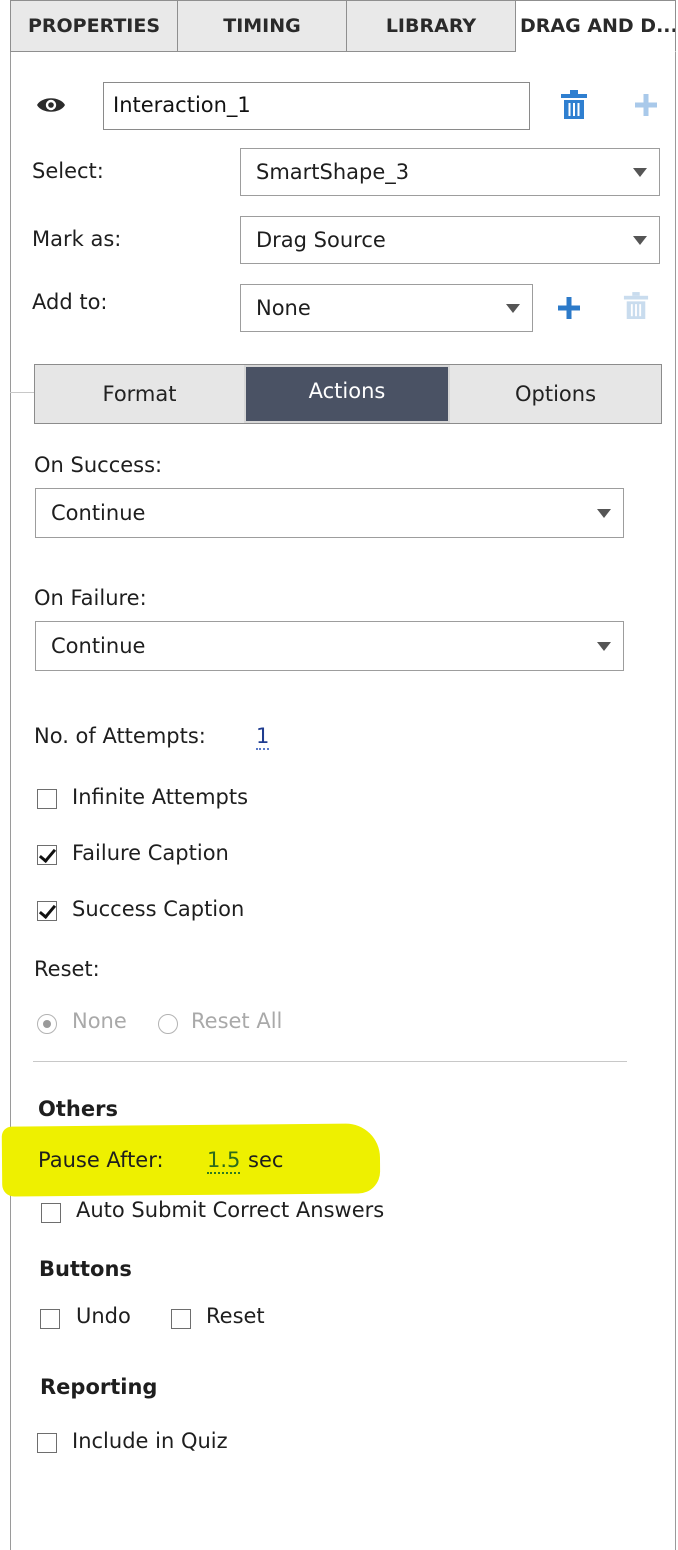 The width and height of the screenshot is (678, 1550). I want to click on include-in-quiz-label: Include in Quiz, so click(150, 1441).